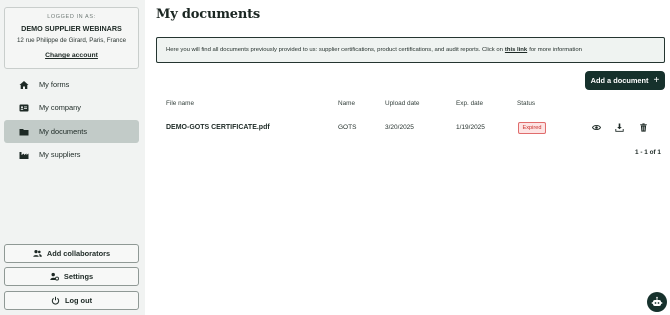 Image resolution: width=670 pixels, height=315 pixels. I want to click on info-link: this link, so click(516, 50).